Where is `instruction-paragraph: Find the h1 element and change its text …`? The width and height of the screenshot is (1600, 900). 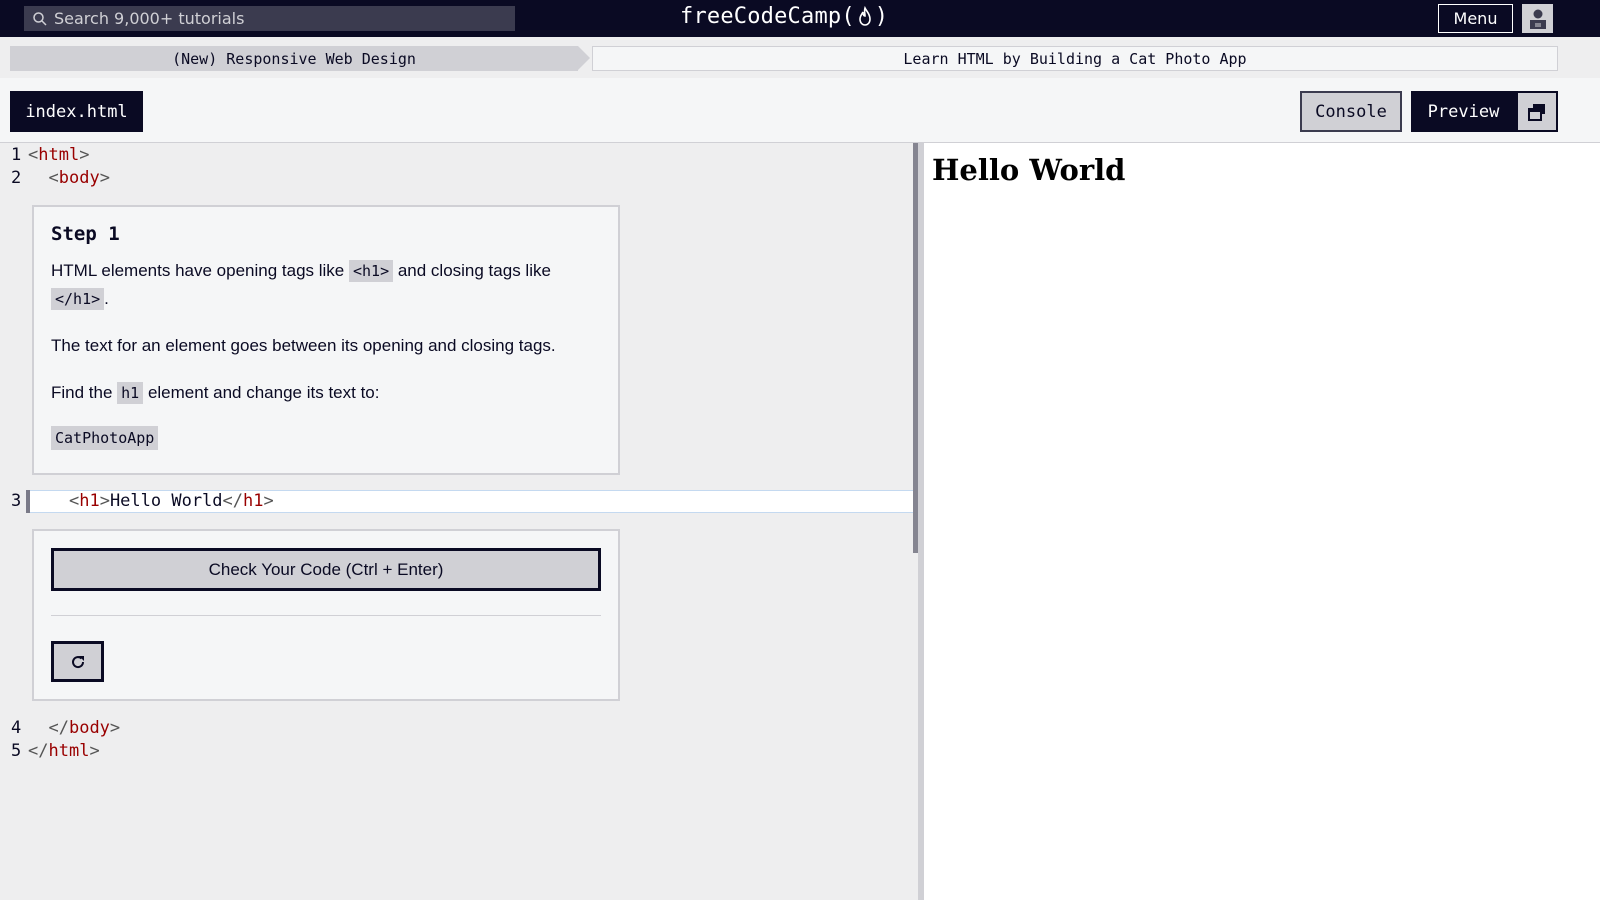 instruction-paragraph: Find the h1 element and change its text … is located at coordinates (326, 393).